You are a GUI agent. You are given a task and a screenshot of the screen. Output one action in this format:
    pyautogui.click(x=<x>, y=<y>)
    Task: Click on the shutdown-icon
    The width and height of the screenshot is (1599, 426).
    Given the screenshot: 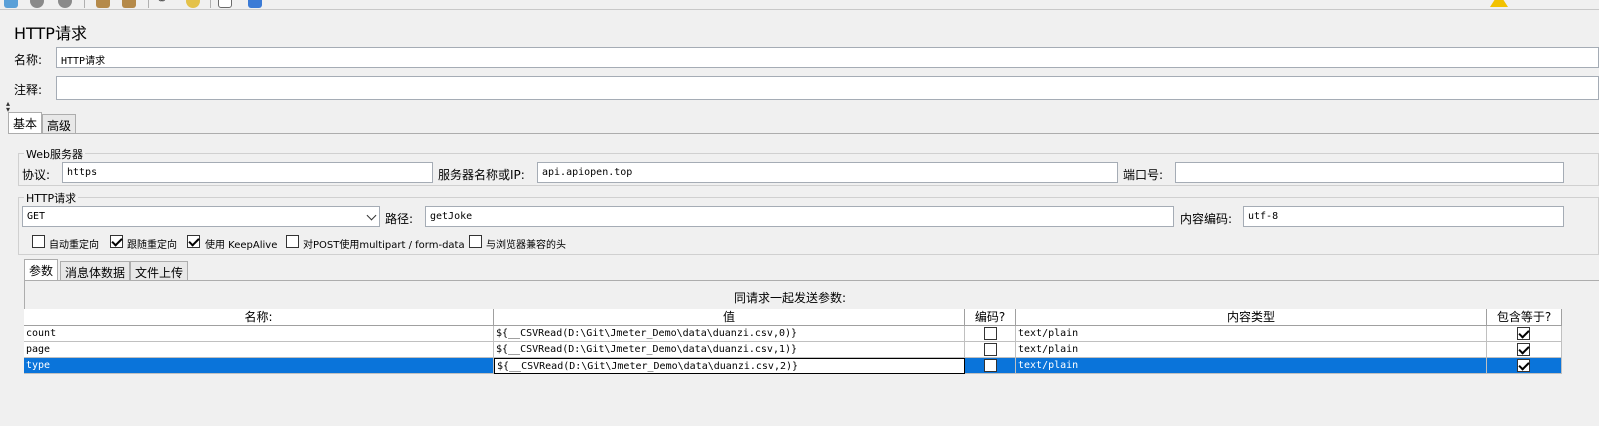 What is the action you would take?
    pyautogui.click(x=65, y=4)
    